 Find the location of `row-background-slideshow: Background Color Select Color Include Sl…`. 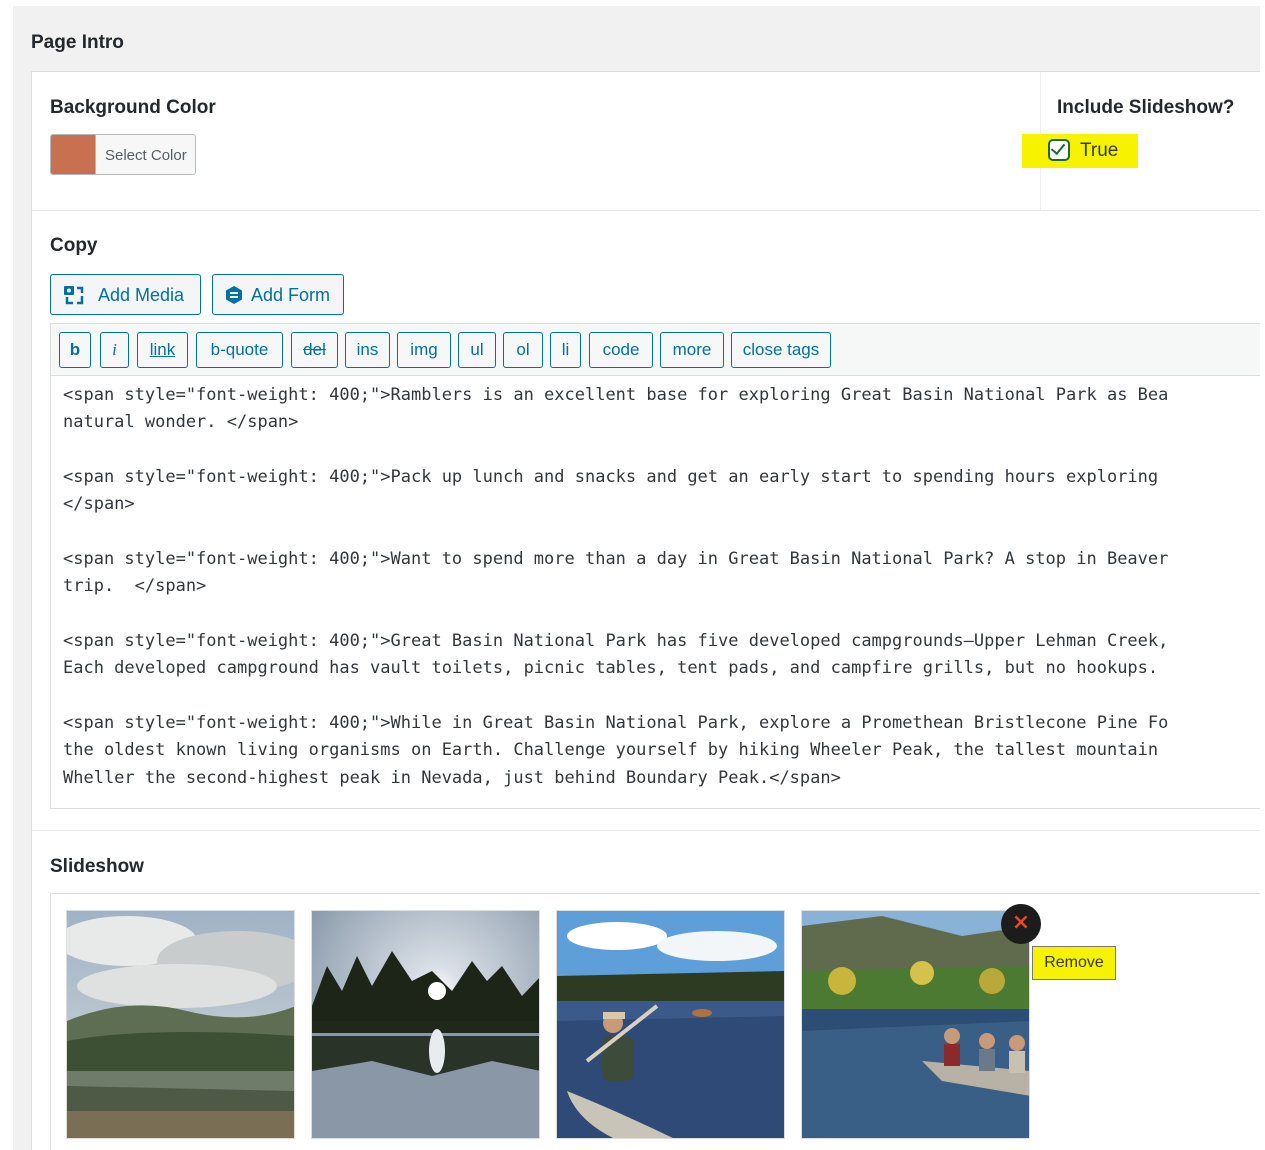

row-background-slideshow: Background Color Select Color Include Sl… is located at coordinates (646, 141).